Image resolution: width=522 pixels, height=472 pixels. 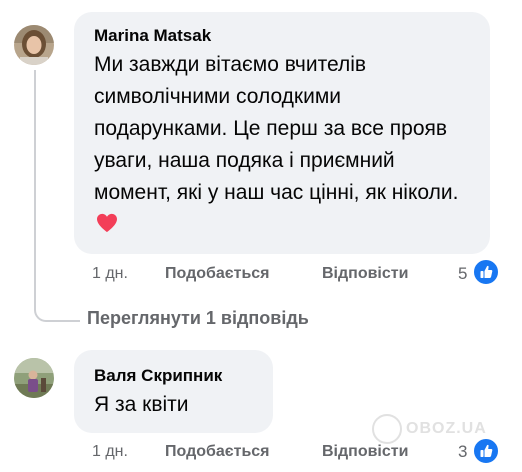 What do you see at coordinates (387, 429) in the screenshot?
I see `watermark-logo-icon` at bounding box center [387, 429].